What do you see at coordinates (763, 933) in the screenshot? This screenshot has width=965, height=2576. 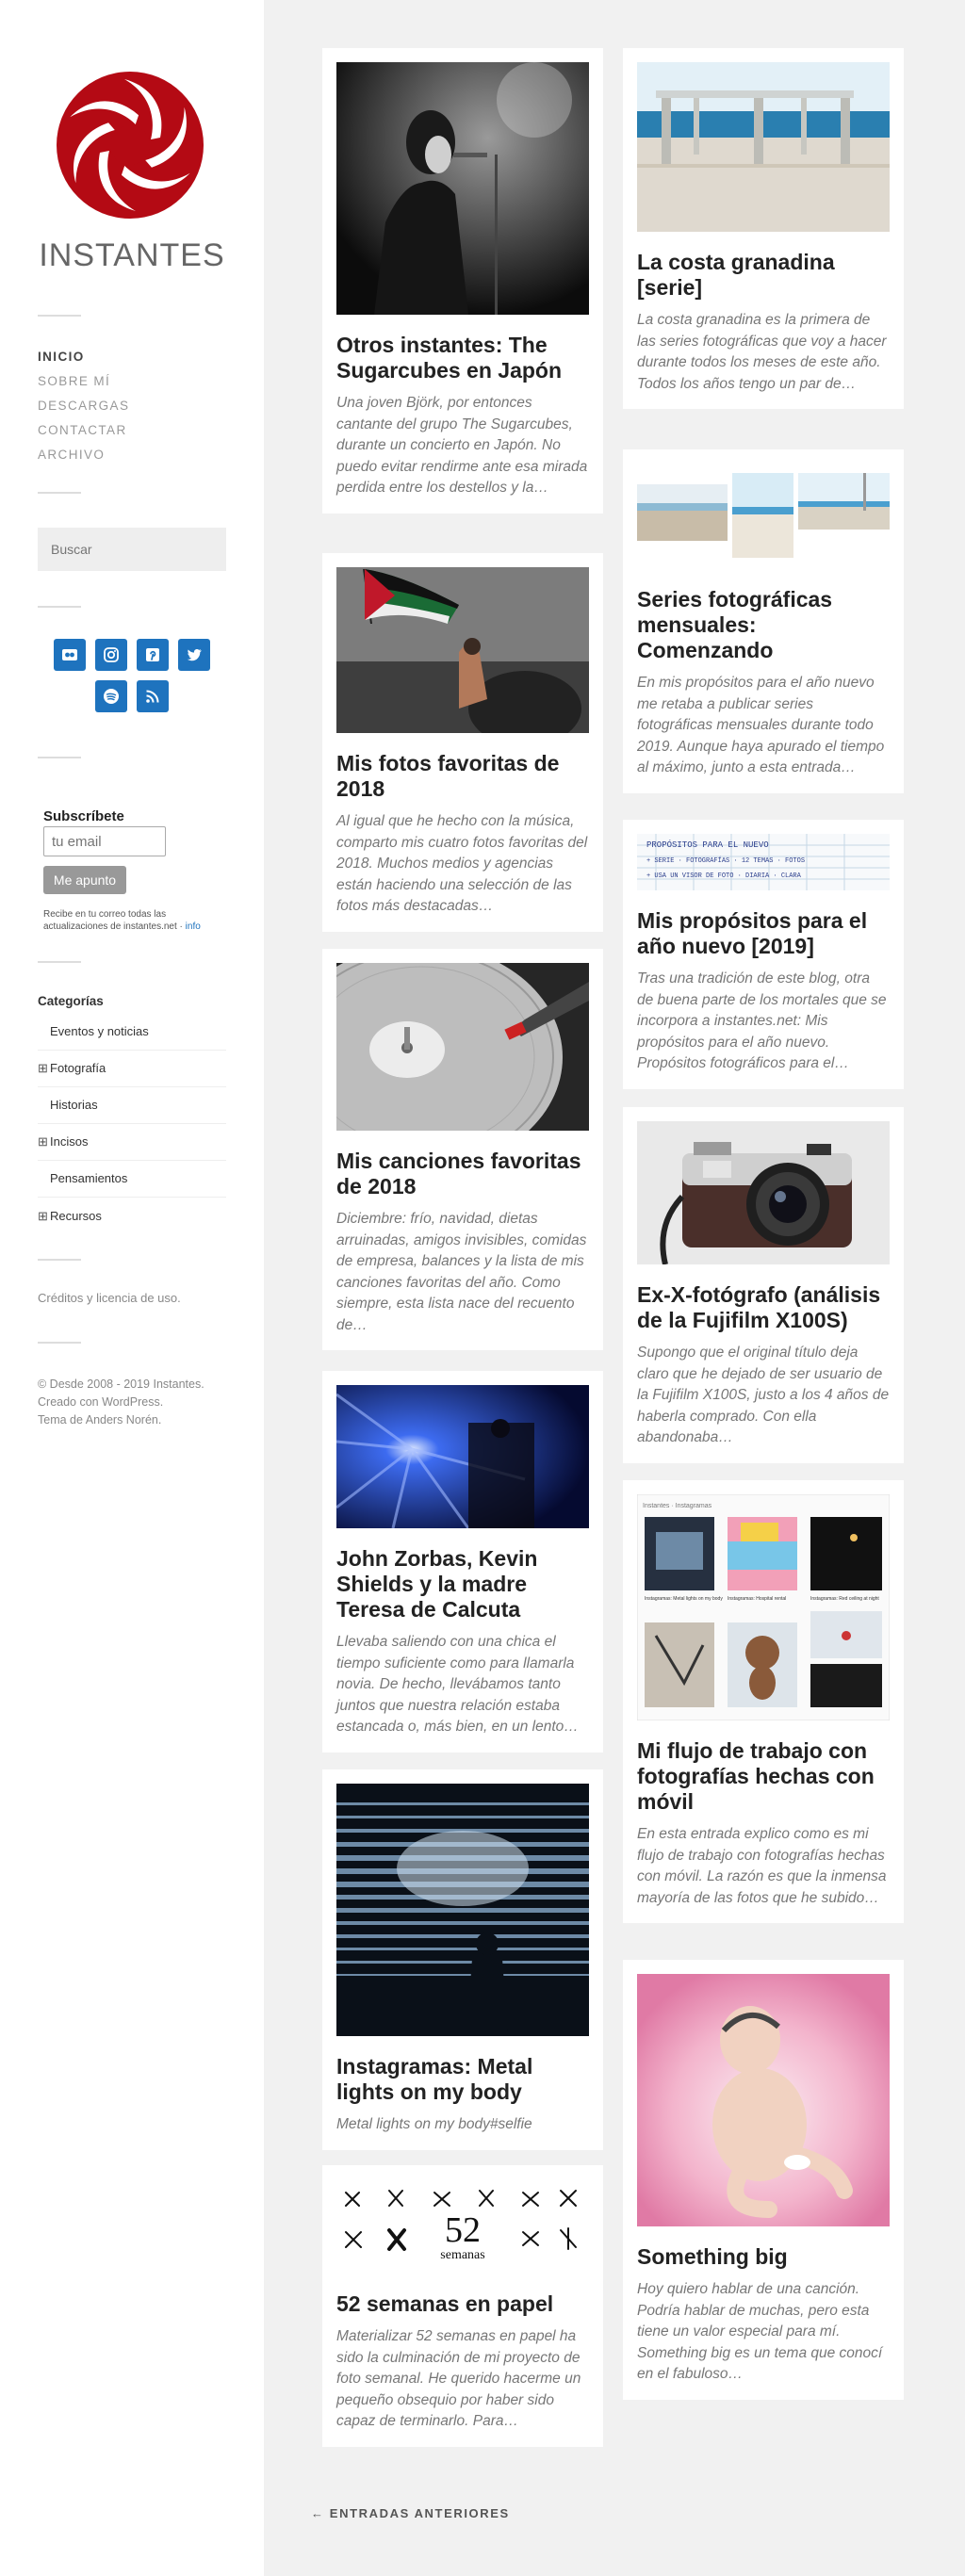 I see `post-title: Mis propósitos para el año nuevo [2019]` at bounding box center [763, 933].